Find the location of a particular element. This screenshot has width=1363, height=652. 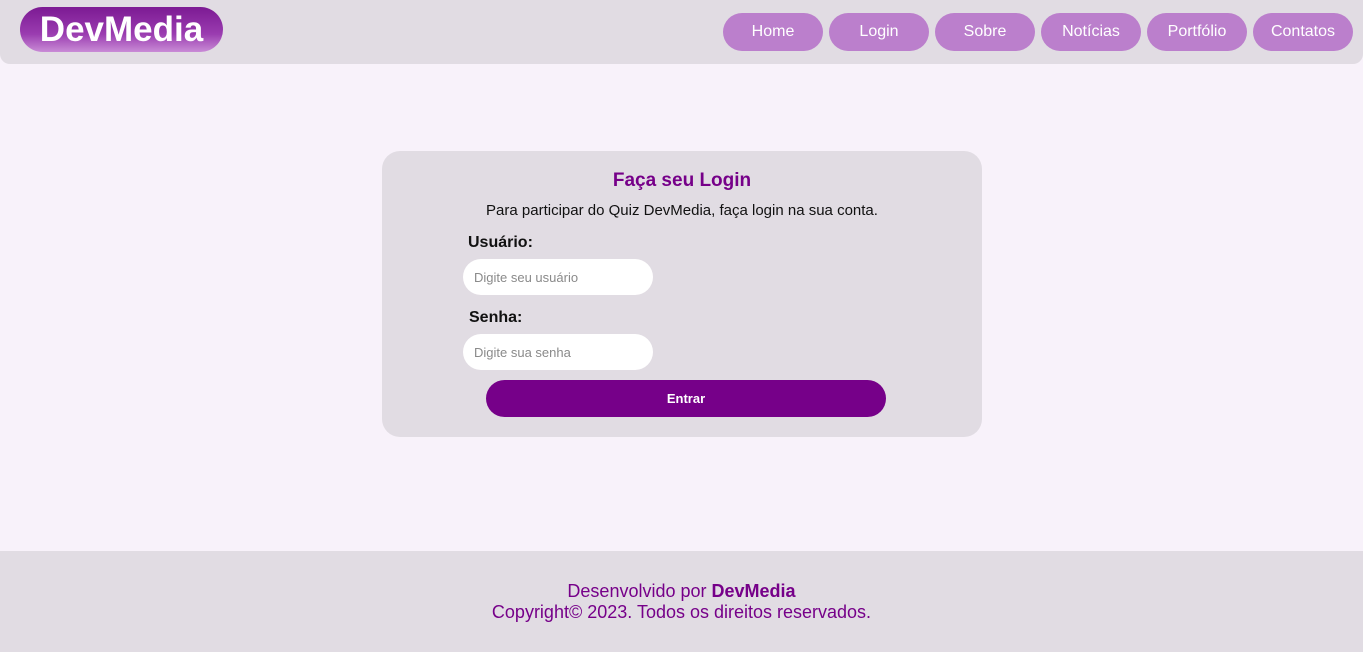

password-label: Senha: is located at coordinates (496, 317).